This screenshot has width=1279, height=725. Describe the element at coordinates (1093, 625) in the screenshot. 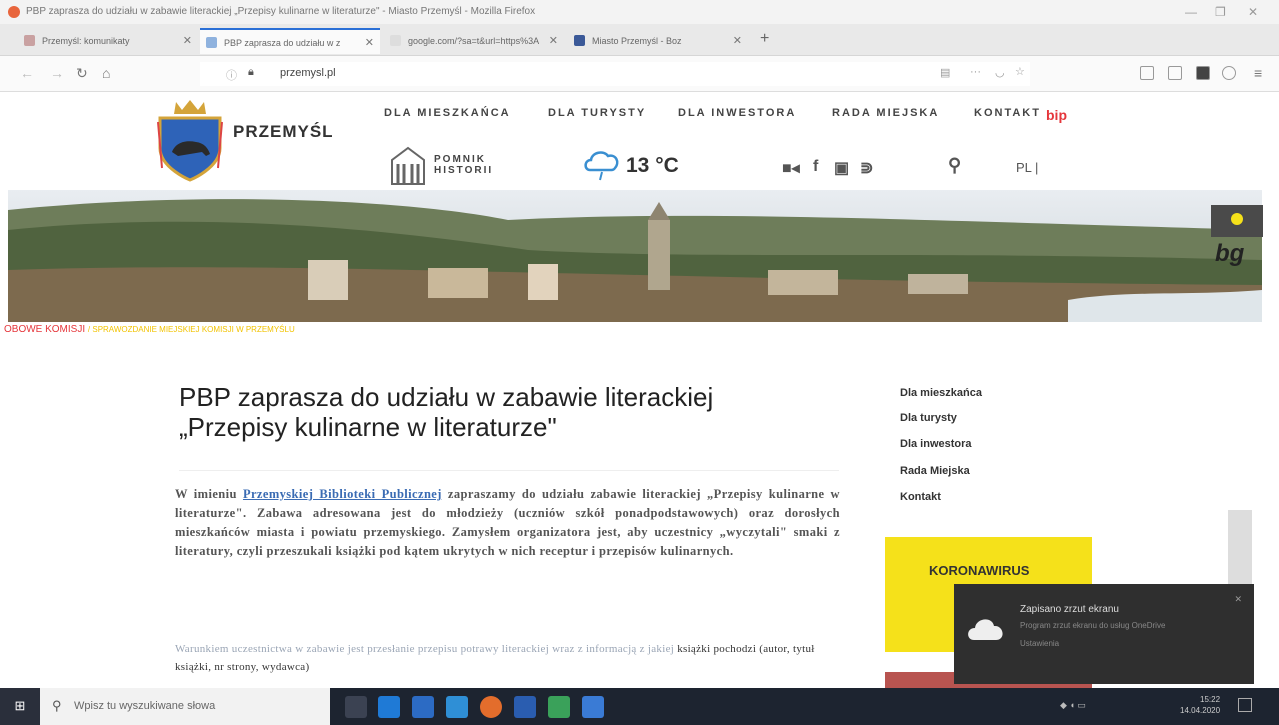

I see `notification-body-text: Program zrzut ekranu do usług OneDrive` at that location.